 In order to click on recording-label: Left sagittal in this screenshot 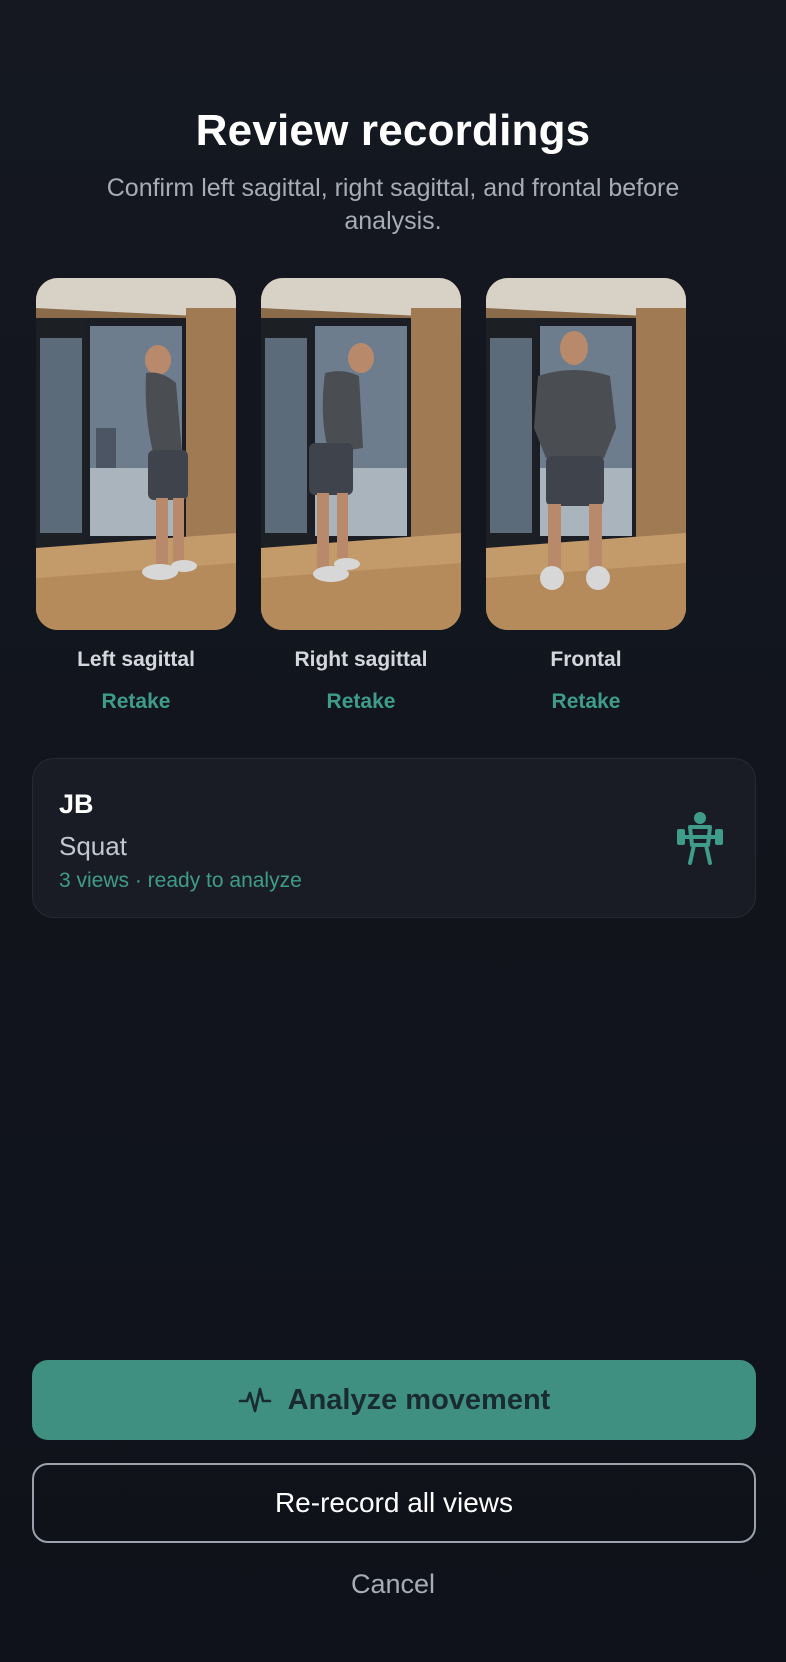, I will do `click(136, 659)`.